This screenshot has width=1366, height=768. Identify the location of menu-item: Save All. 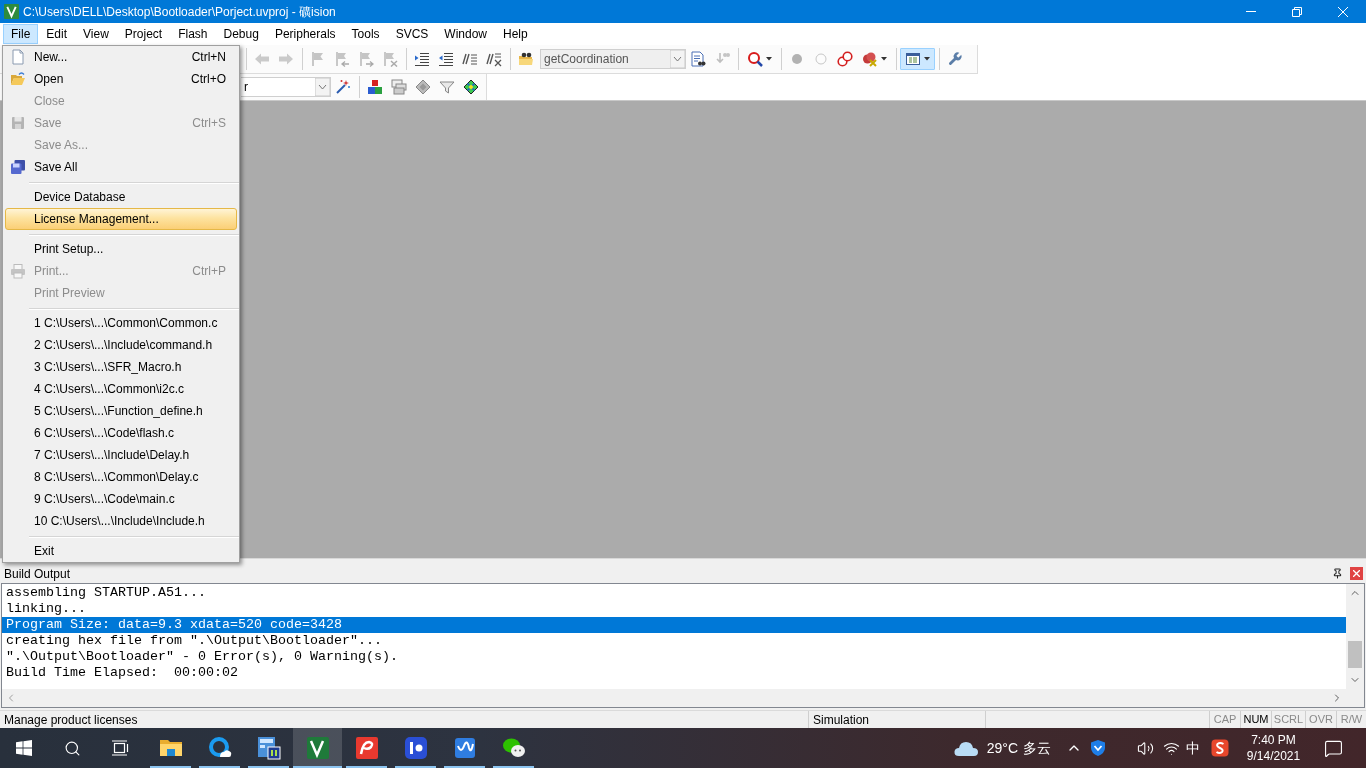
(121, 167).